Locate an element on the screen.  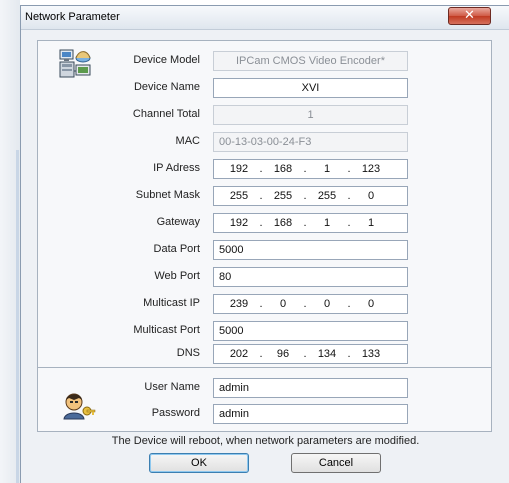
cancel-button: Cancel is located at coordinates (336, 463).